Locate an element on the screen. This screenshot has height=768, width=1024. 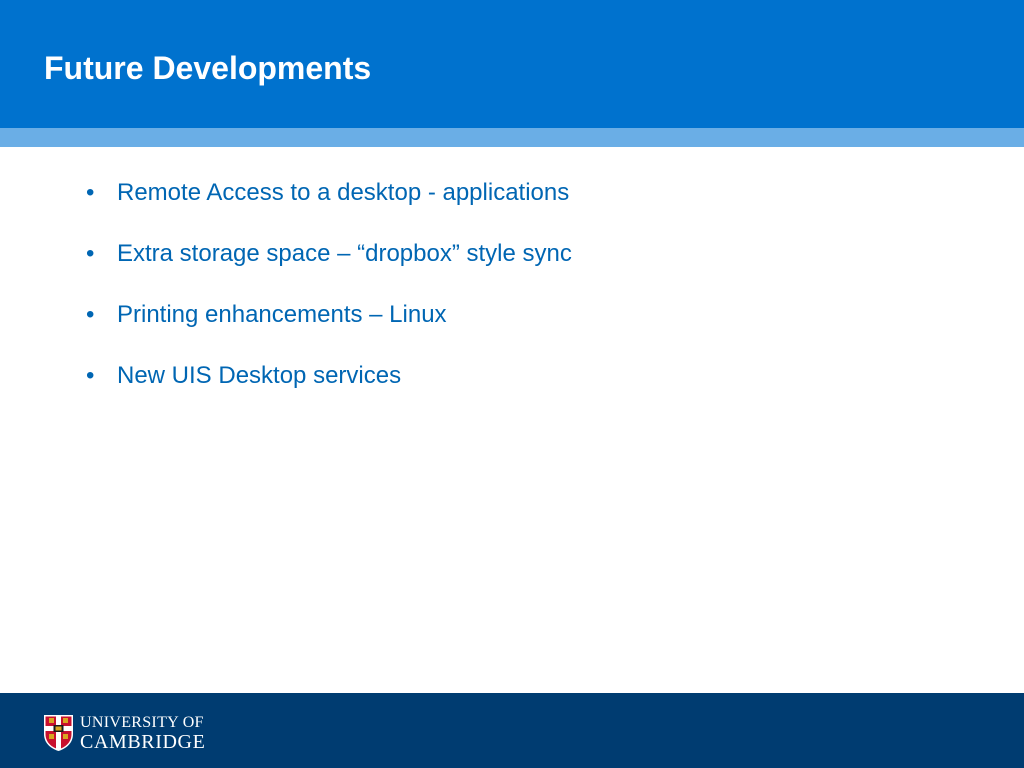
bullet-text: Printing enhancements – Linux is located at coordinates (282, 314).